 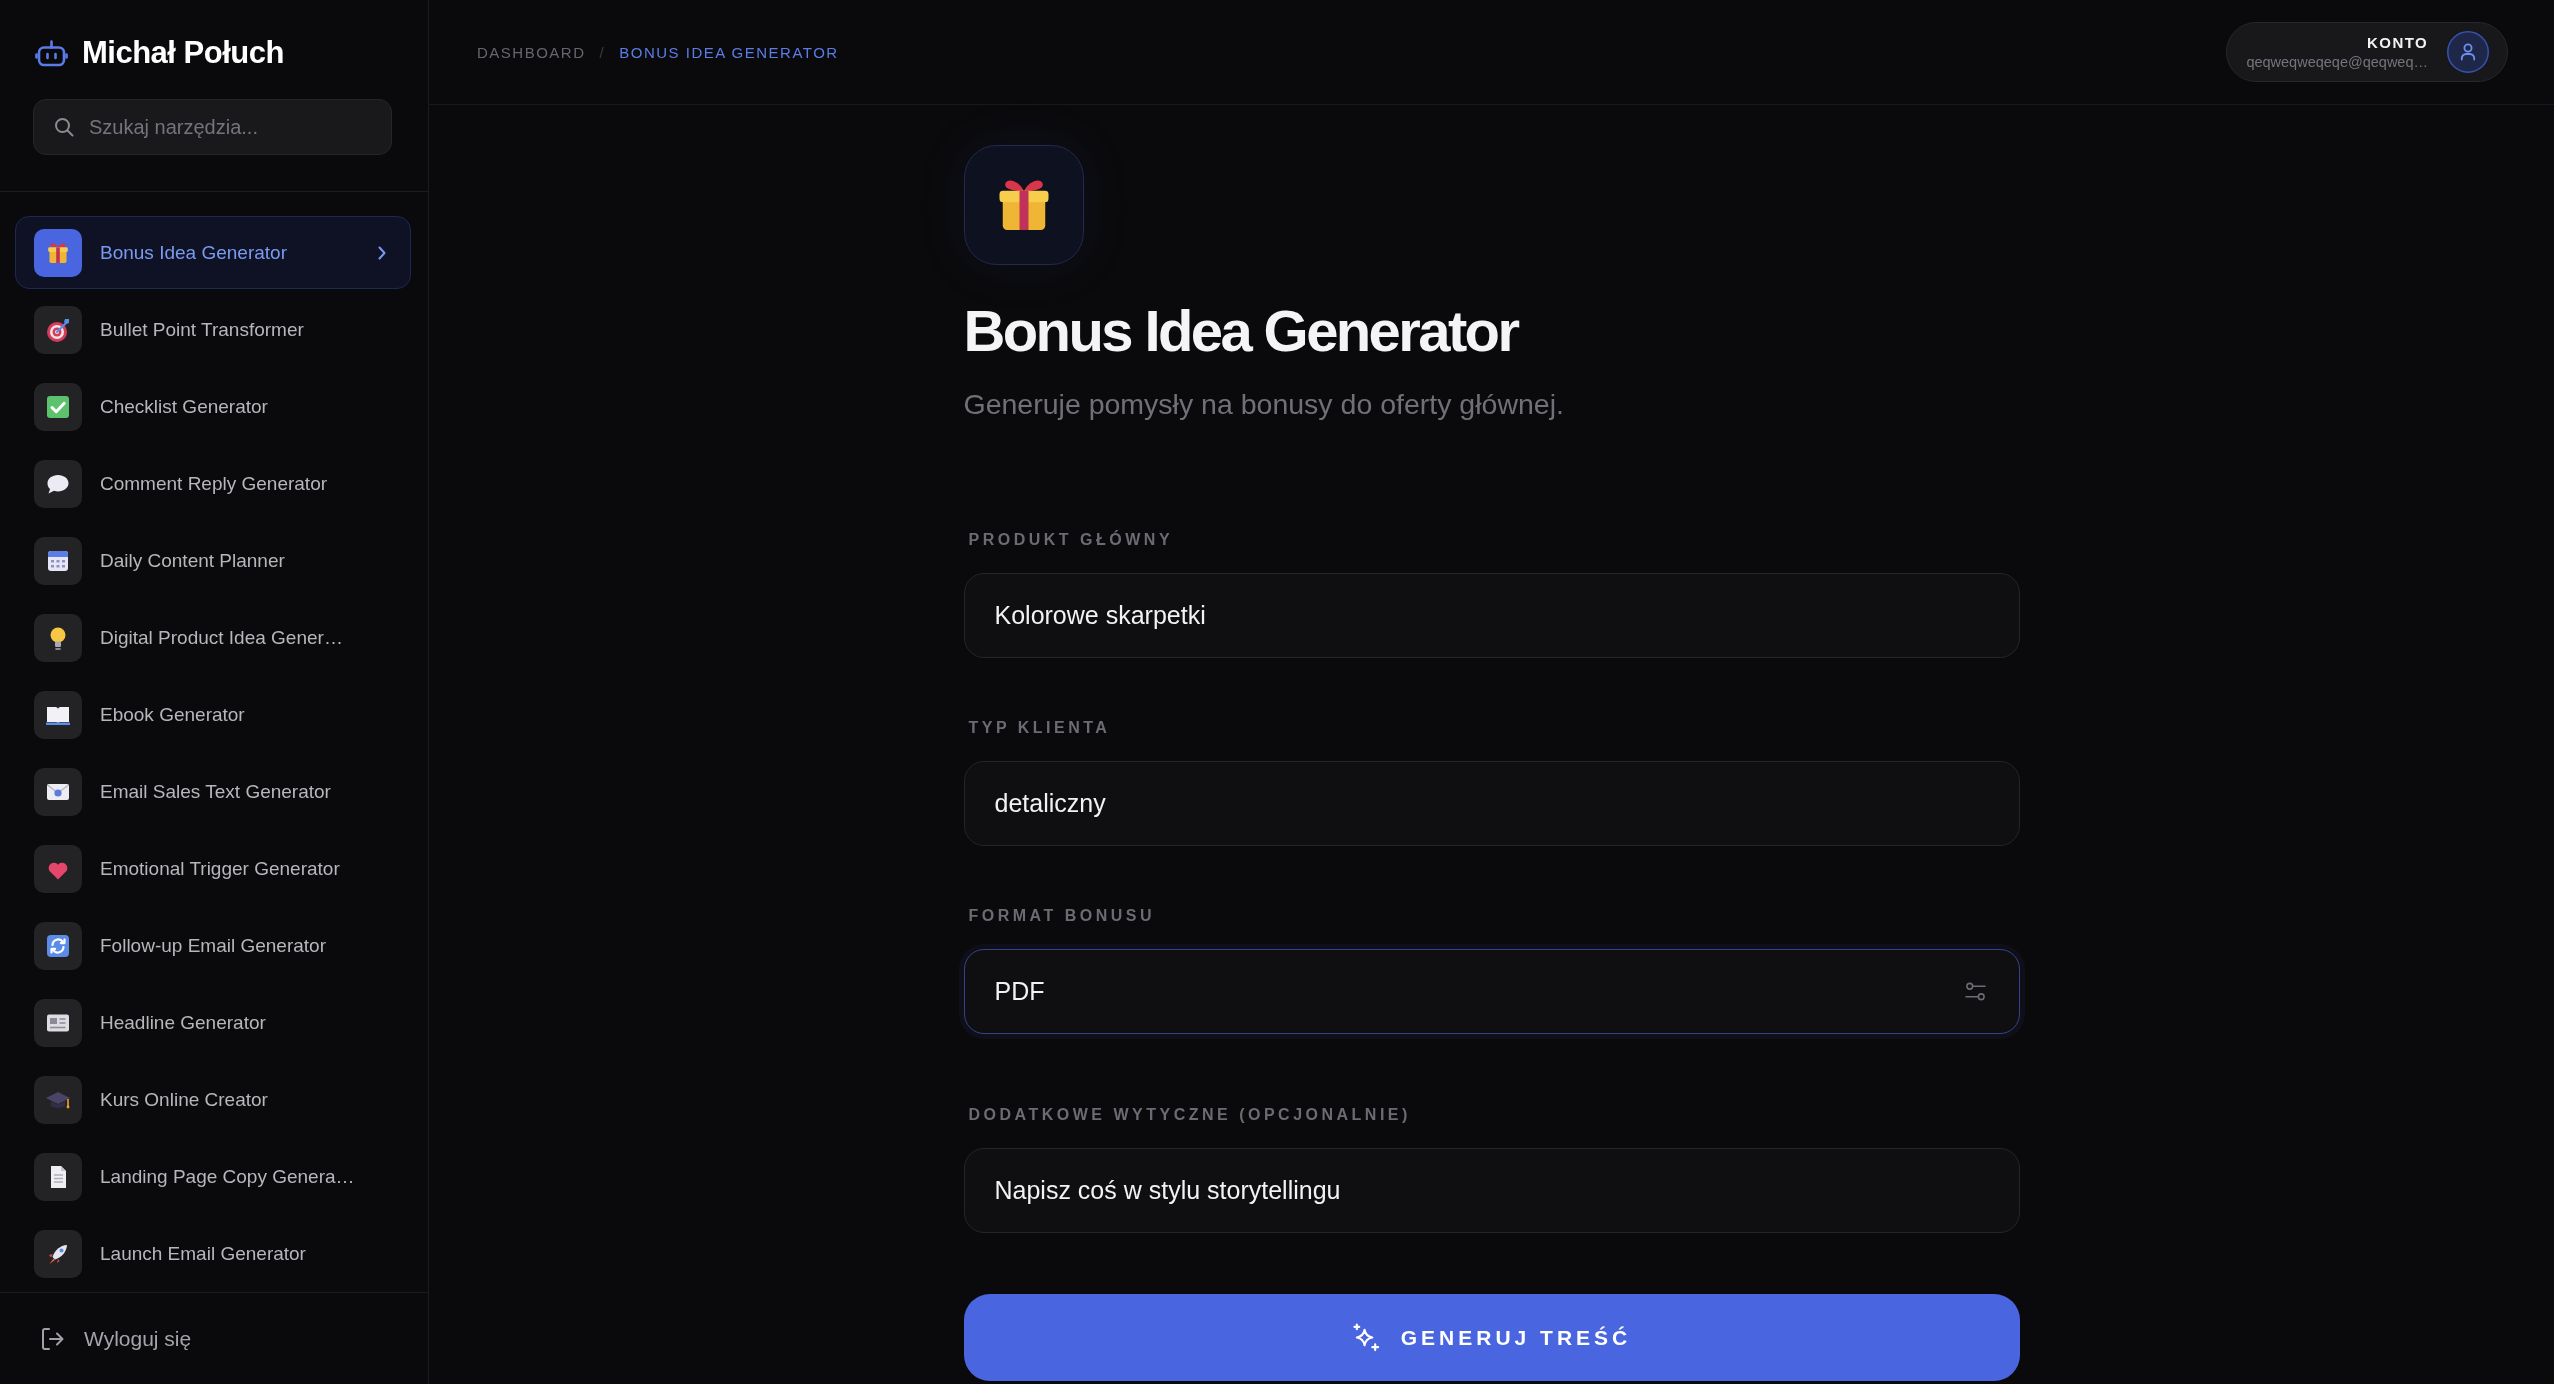 What do you see at coordinates (1491, 803) in the screenshot?
I see `text-field: detaliczny` at bounding box center [1491, 803].